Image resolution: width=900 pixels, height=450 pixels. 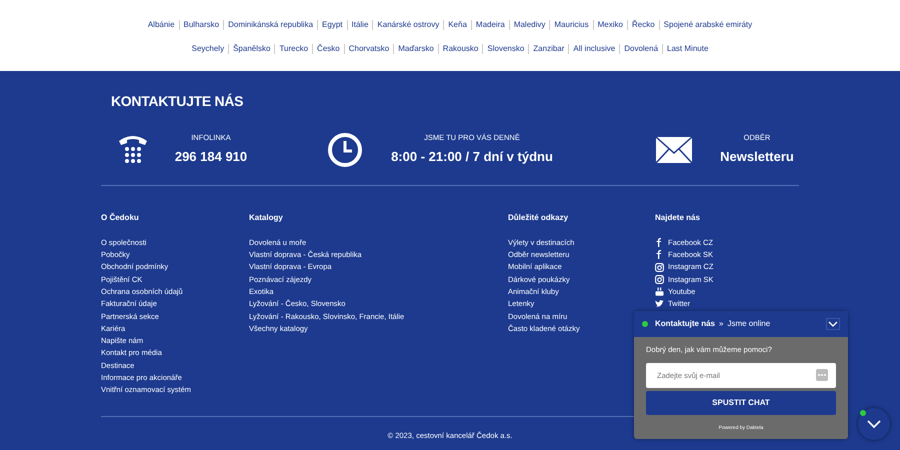 I want to click on destination-link: Dominikánská republika, so click(x=270, y=25).